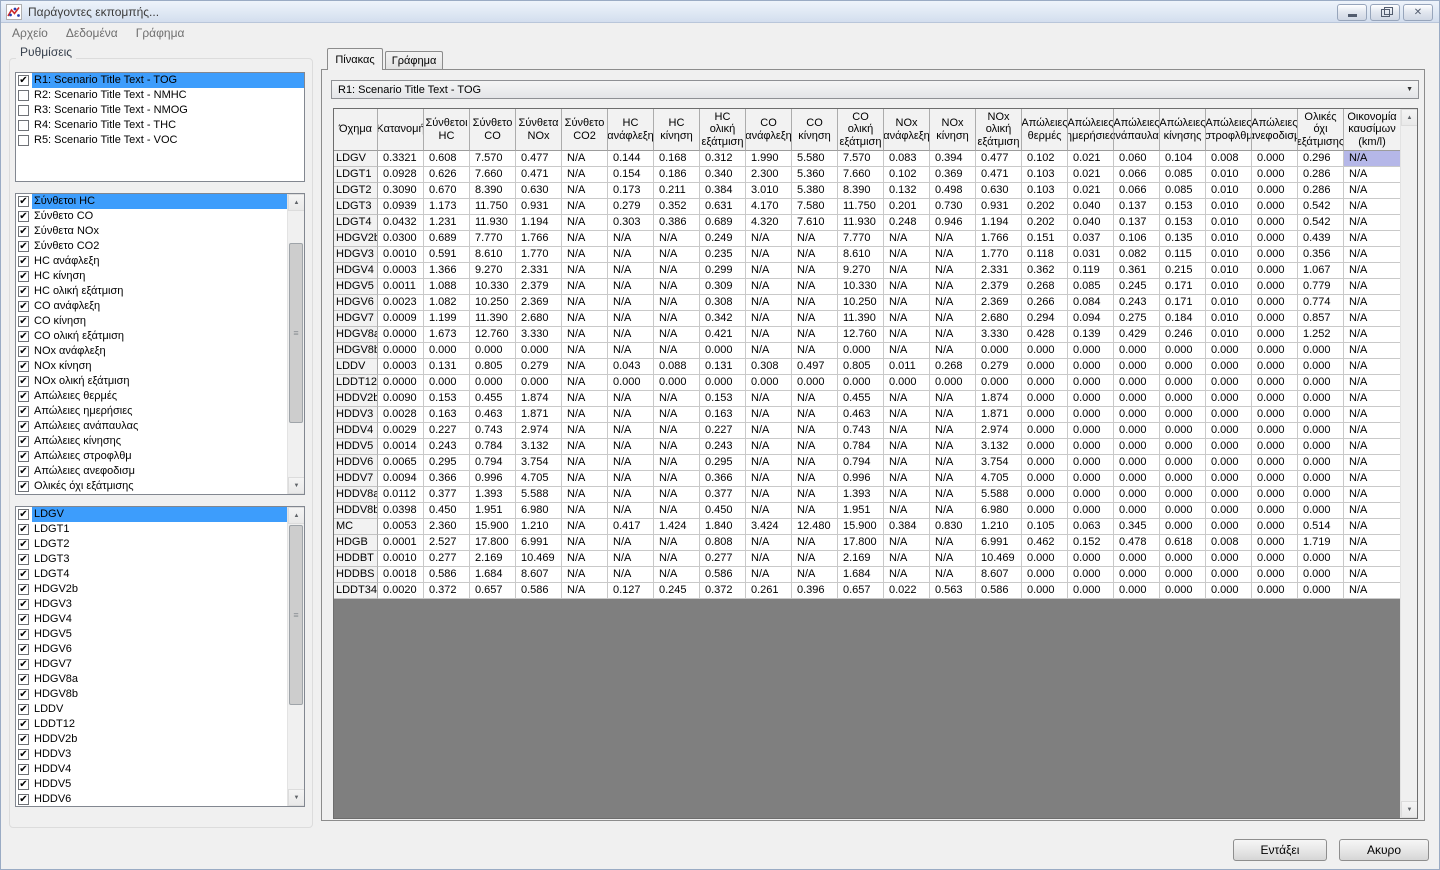 Image resolution: width=1440 pixels, height=870 pixels. What do you see at coordinates (723, 527) in the screenshot?
I see `table-cell: 1.840` at bounding box center [723, 527].